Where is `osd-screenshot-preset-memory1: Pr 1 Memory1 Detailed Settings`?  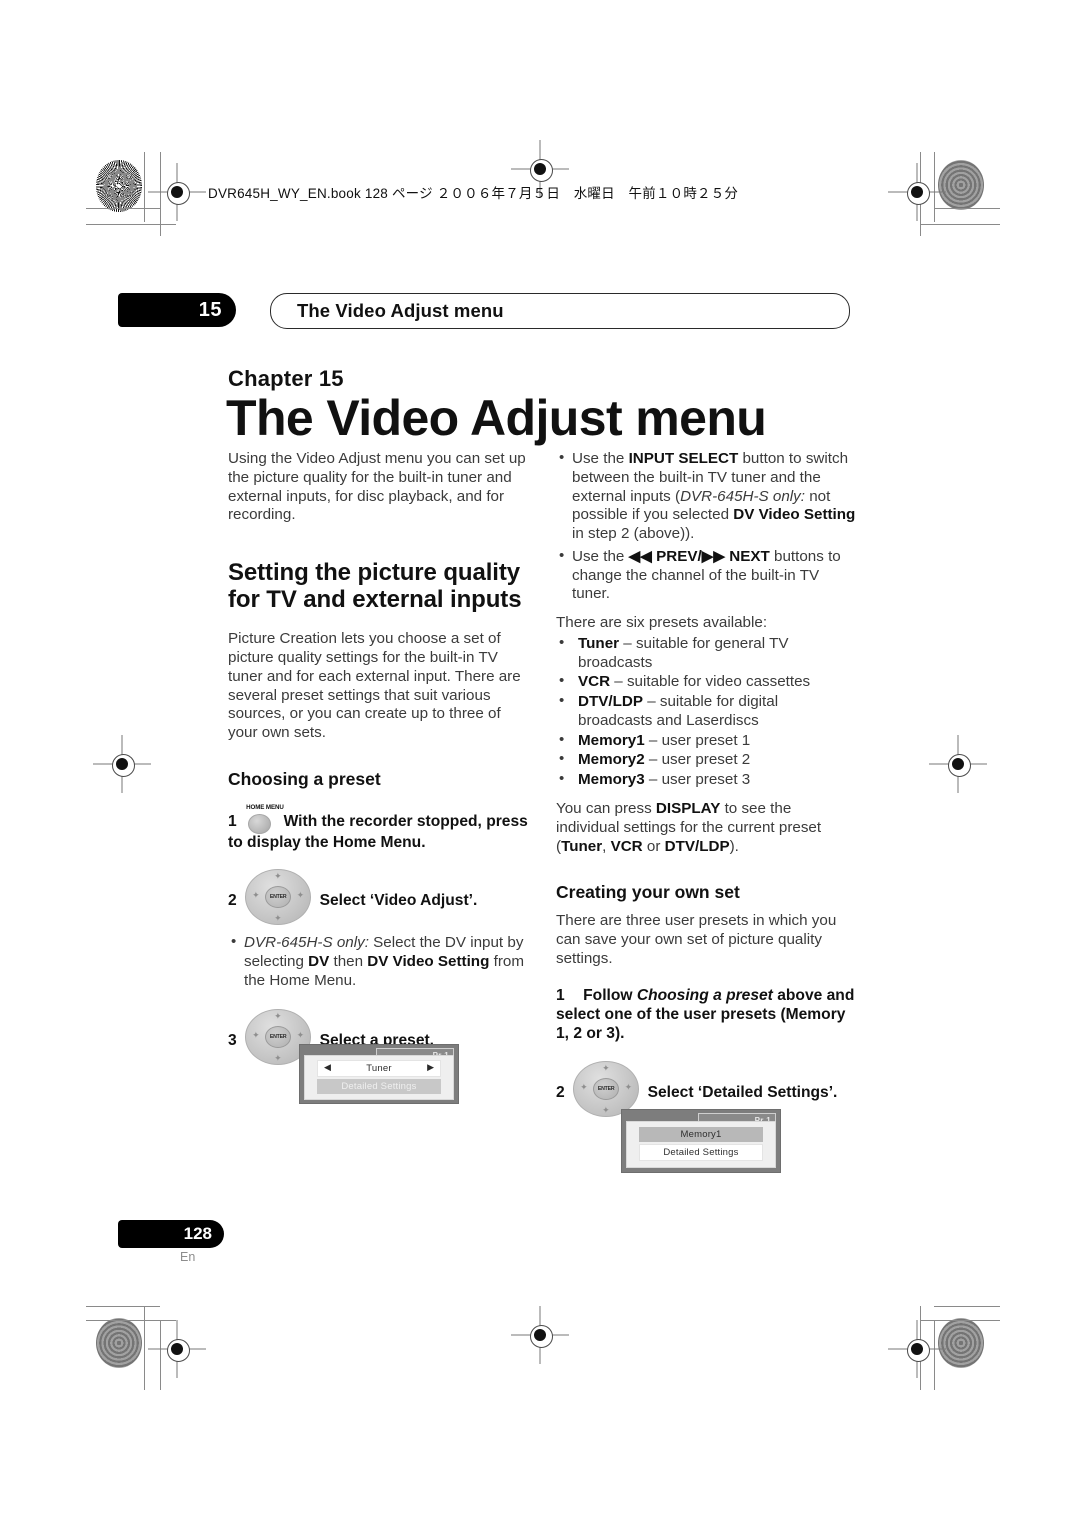
osd-screenshot-preset-memory1: Pr 1 Memory1 Detailed Settings is located at coordinates (701, 1141).